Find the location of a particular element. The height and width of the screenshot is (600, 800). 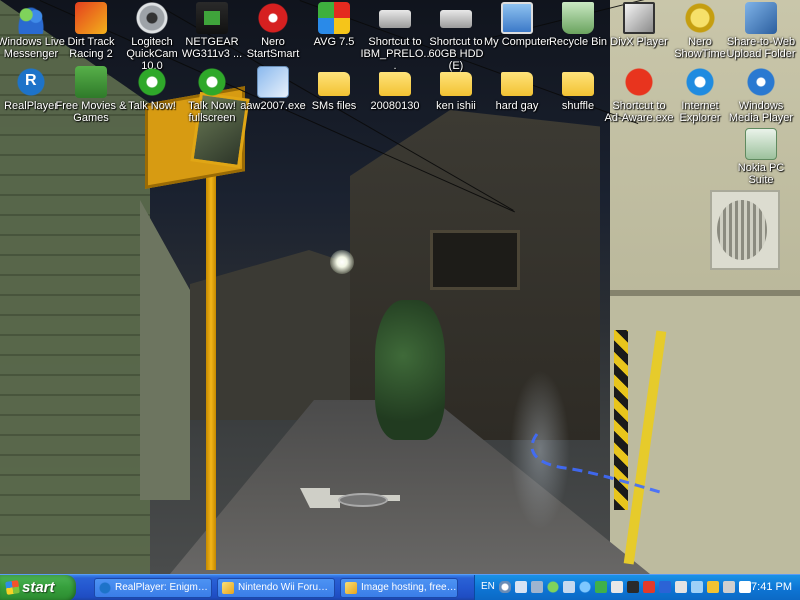

divx-icon is located at coordinates (639, 18).